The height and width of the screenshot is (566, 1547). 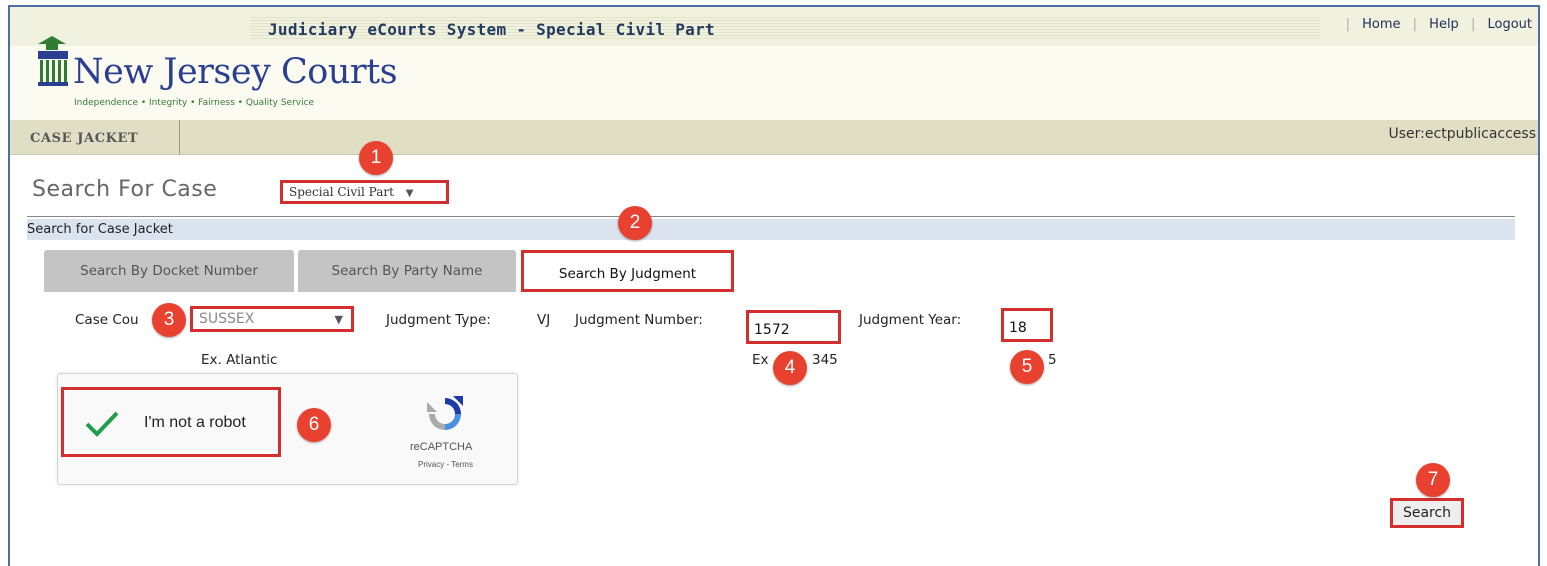 What do you see at coordinates (774, 137) in the screenshot?
I see `nav-bar: CASE JACKET User:ectpublicaccess` at bounding box center [774, 137].